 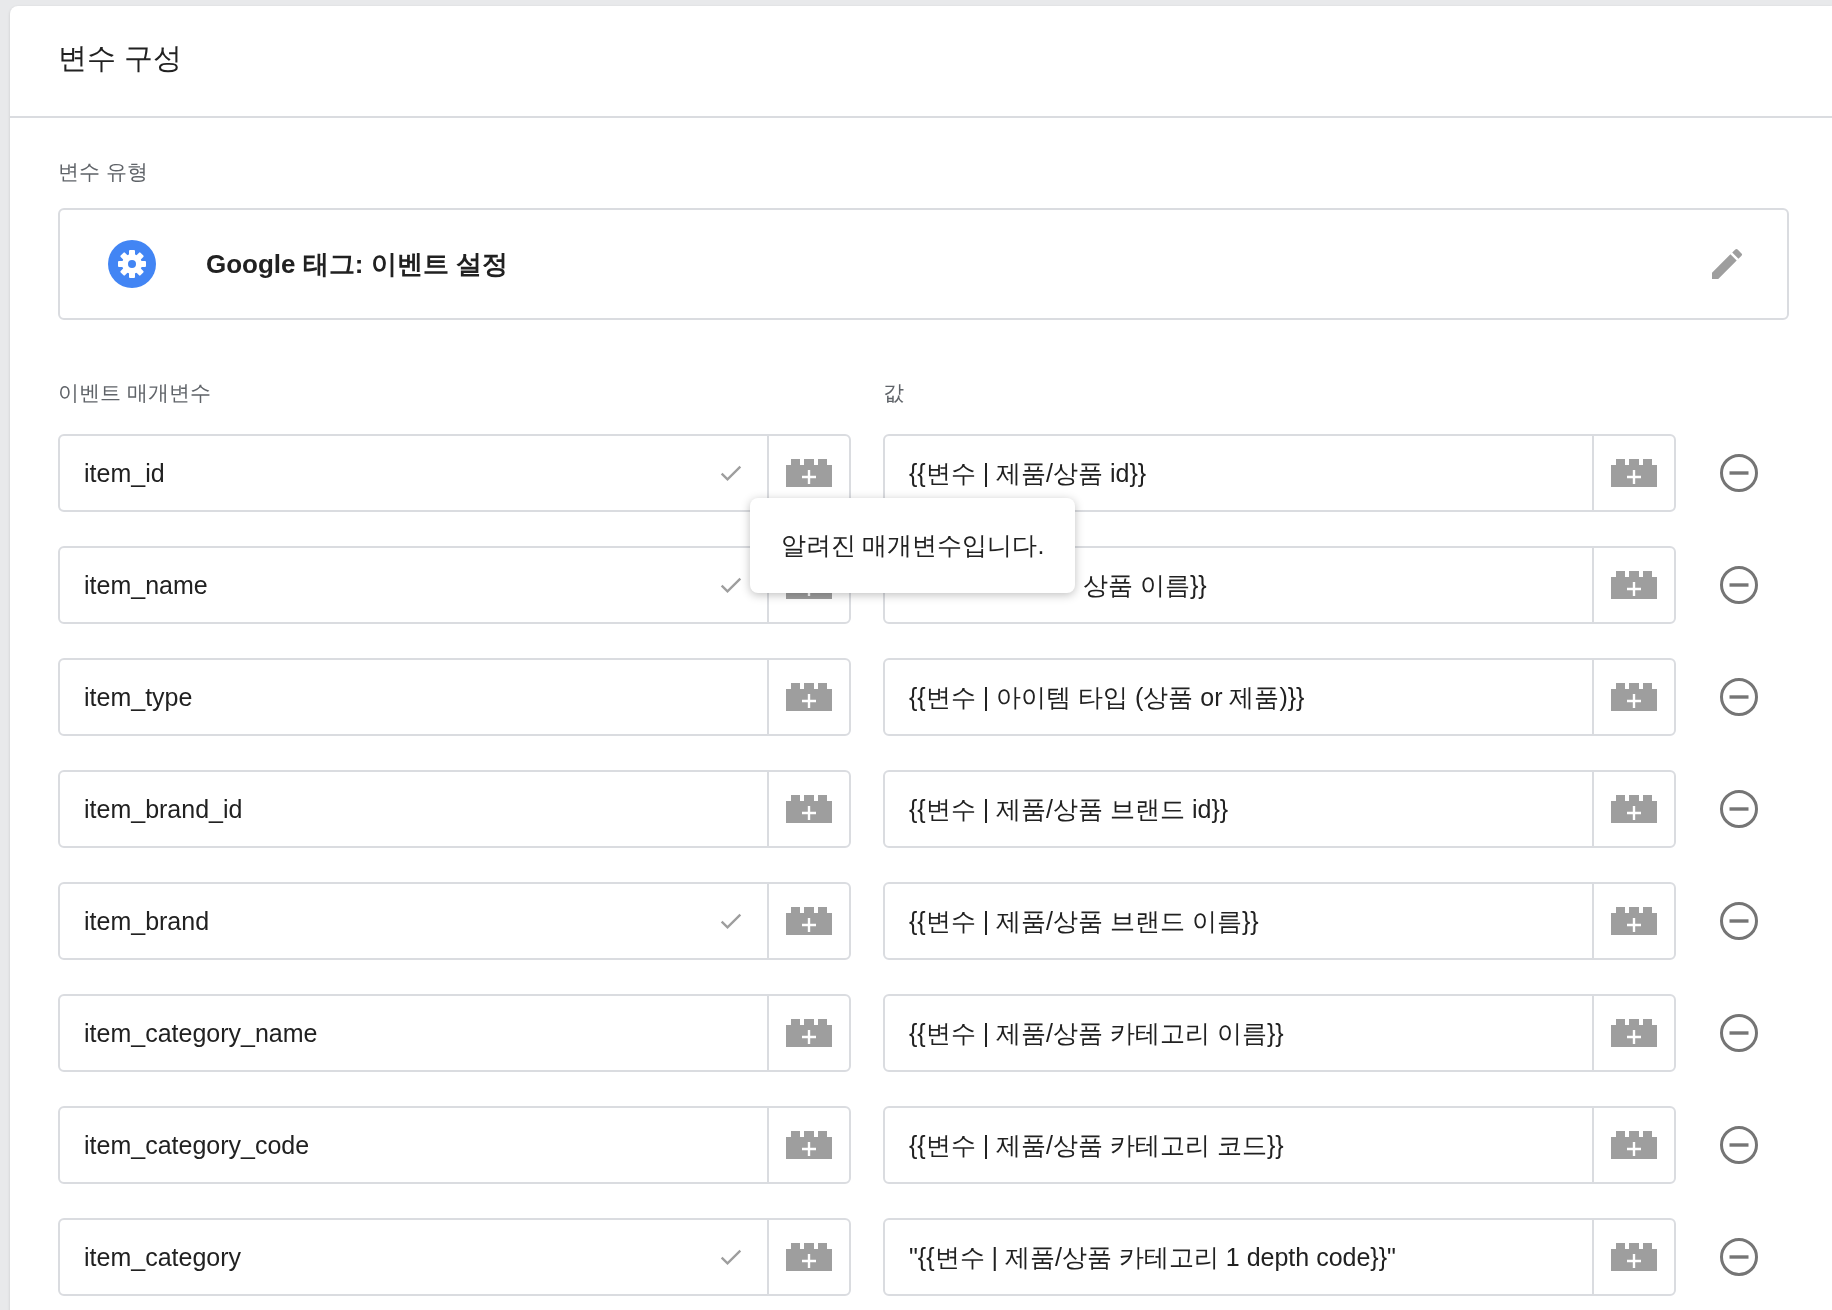 I want to click on parameter-value: "{{변수 | 제품/상품 카테고리 1 depth code}}", so click(x=1152, y=1257).